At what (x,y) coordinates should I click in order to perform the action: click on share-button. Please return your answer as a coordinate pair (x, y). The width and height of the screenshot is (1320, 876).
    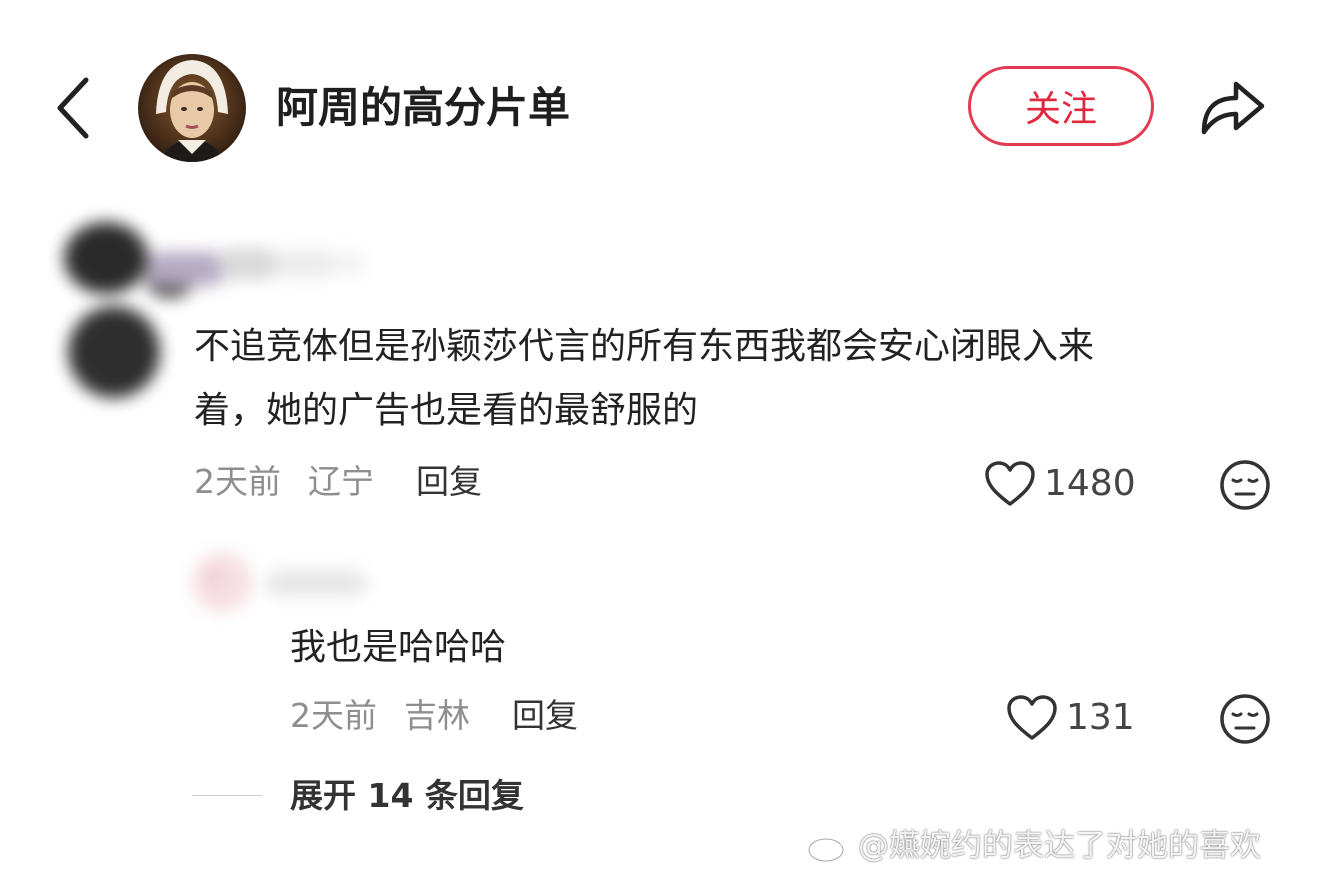
    Looking at the image, I should click on (1233, 107).